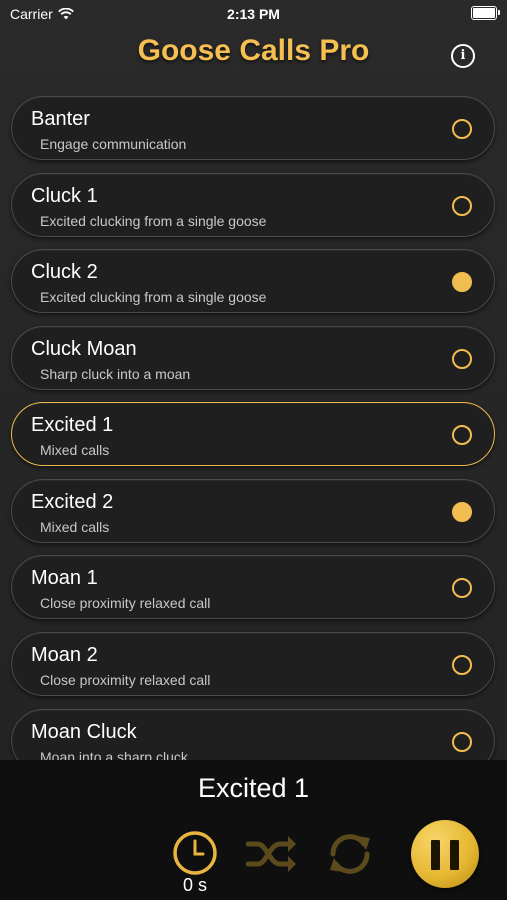 The image size is (507, 900). Describe the element at coordinates (72, 425) in the screenshot. I see `call-title: Excited 1` at that location.